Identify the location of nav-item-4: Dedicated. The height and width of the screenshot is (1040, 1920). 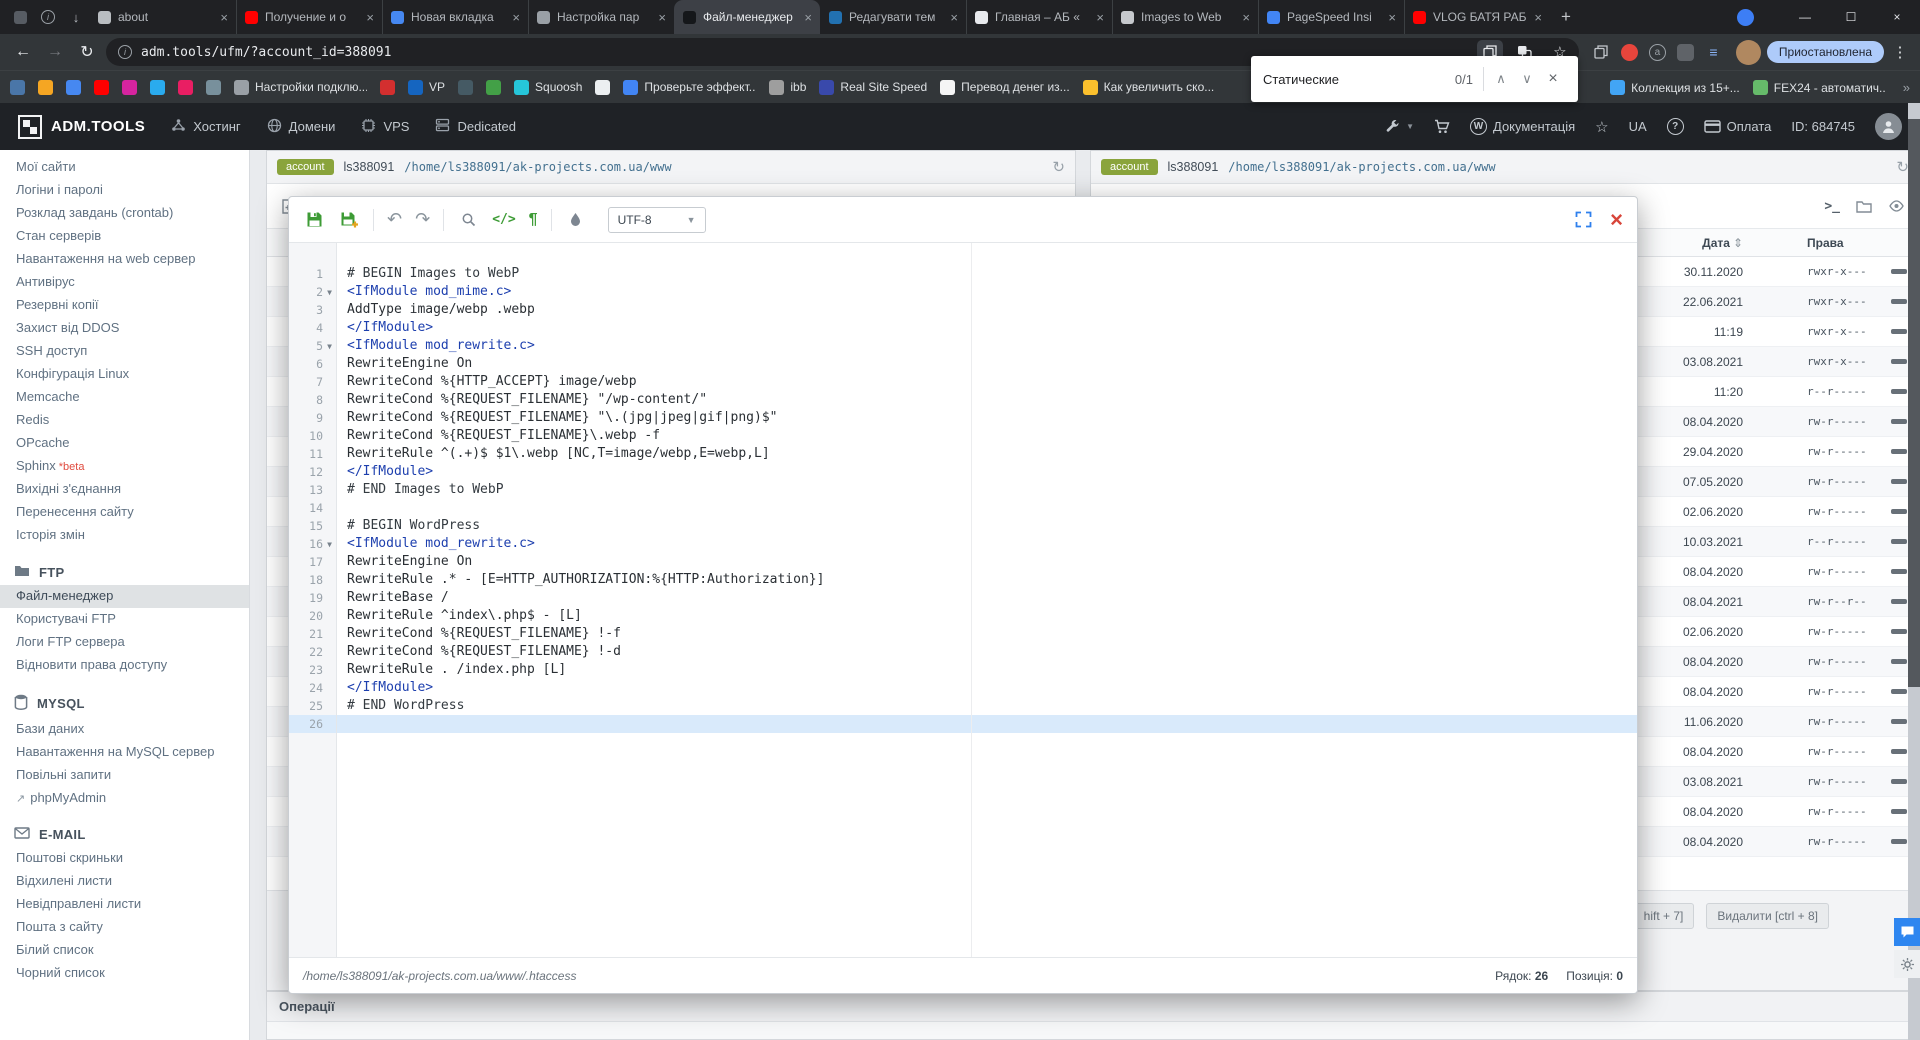
(475, 126).